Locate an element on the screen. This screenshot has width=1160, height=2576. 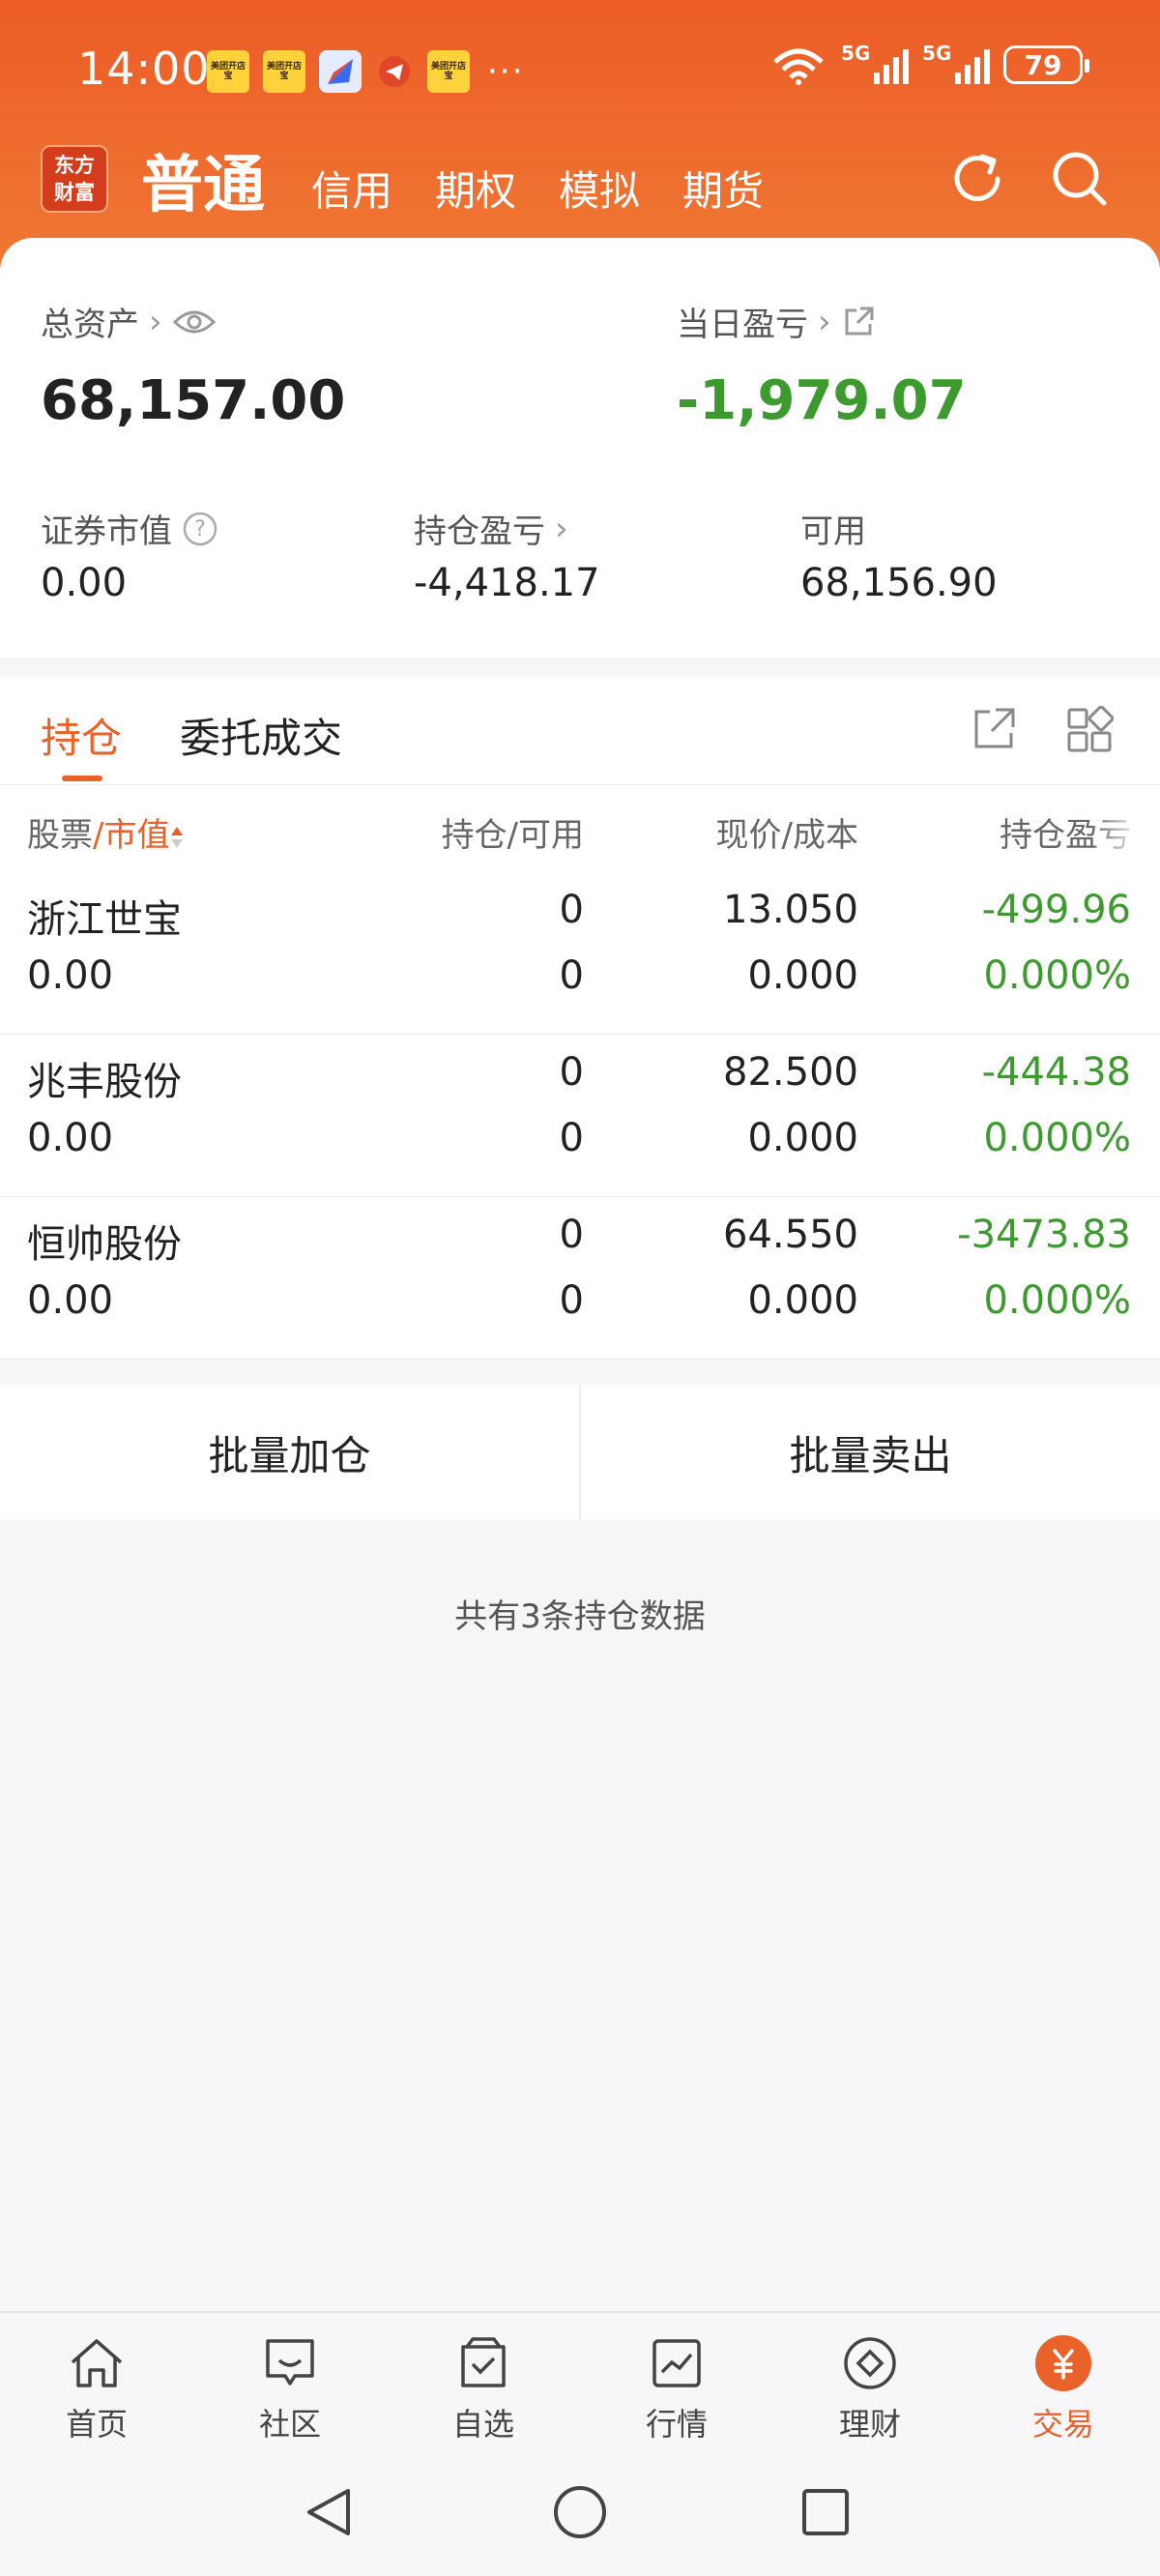
status-time: 14:00 is located at coordinates (144, 69).